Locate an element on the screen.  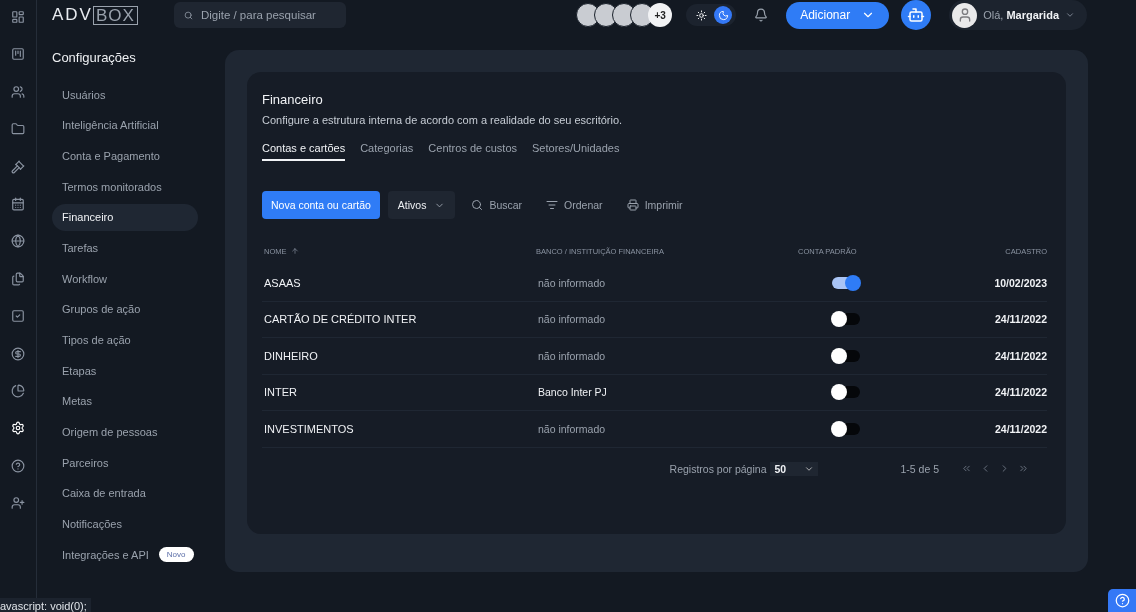
search-icon is located at coordinates (477, 205).